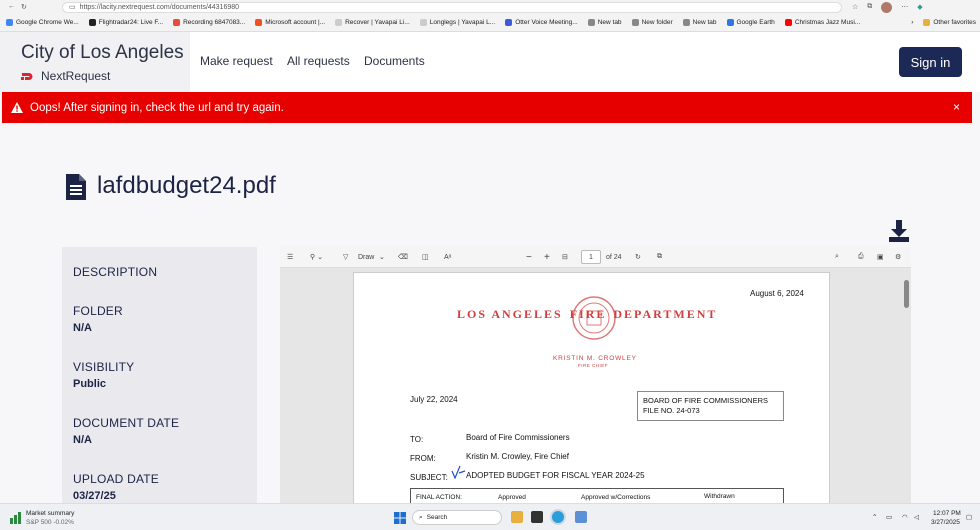 The image size is (980, 530). Describe the element at coordinates (905, 517) in the screenshot. I see `wifi-icon: ◠` at that location.